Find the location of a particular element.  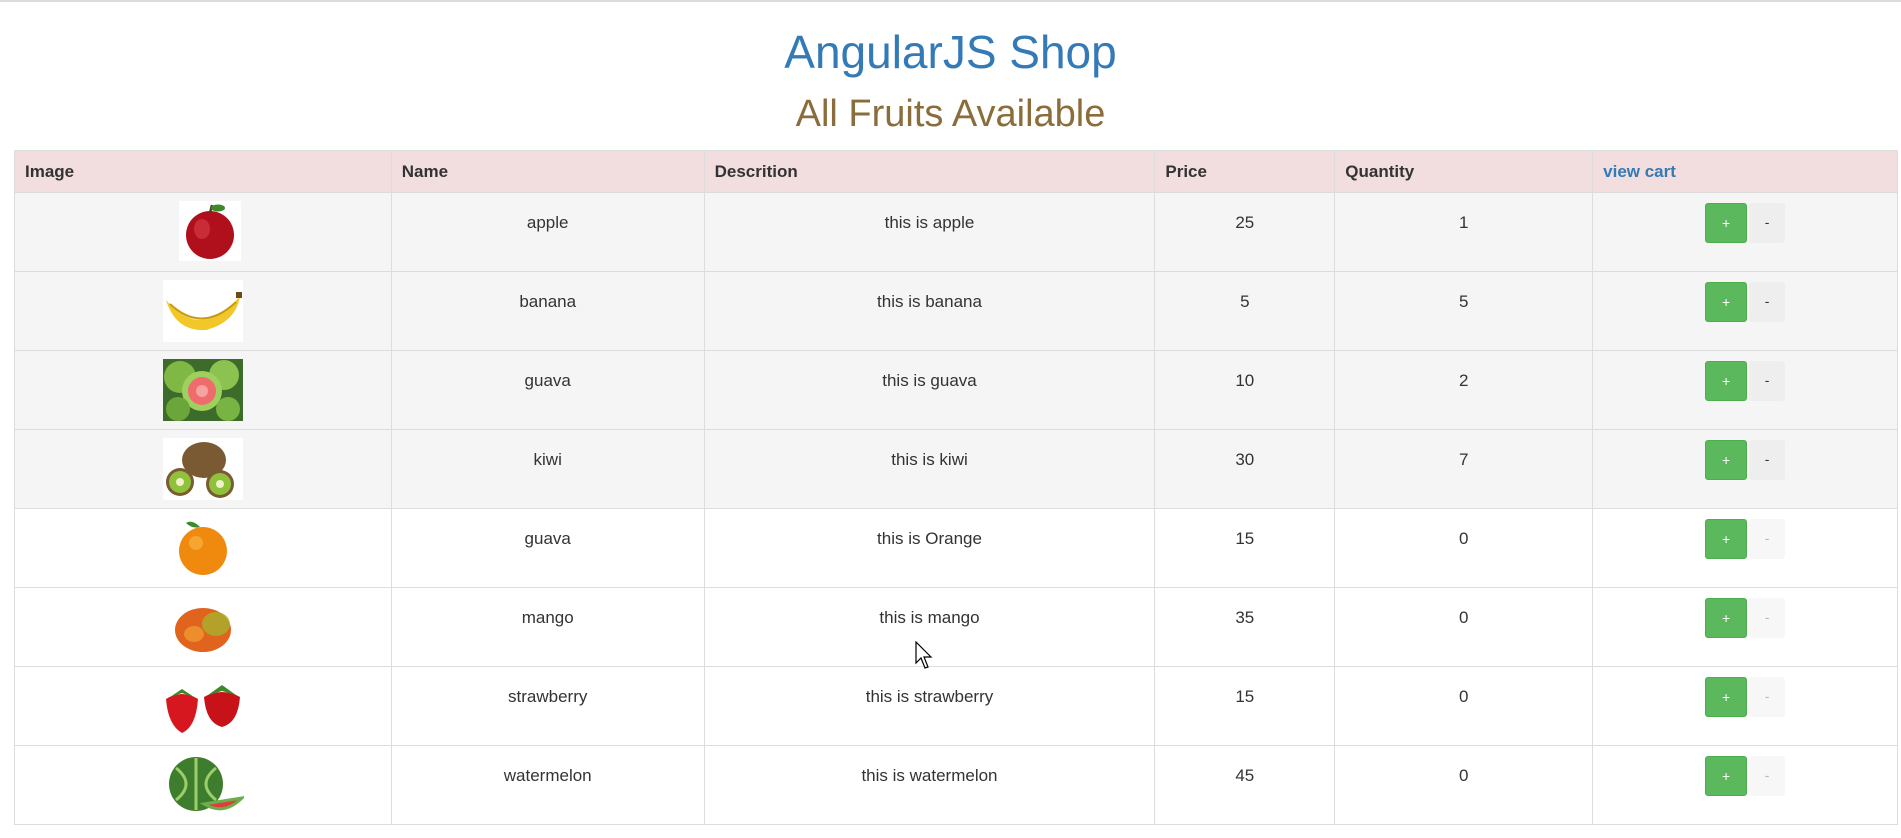

name-cell: mango is located at coordinates (547, 627).